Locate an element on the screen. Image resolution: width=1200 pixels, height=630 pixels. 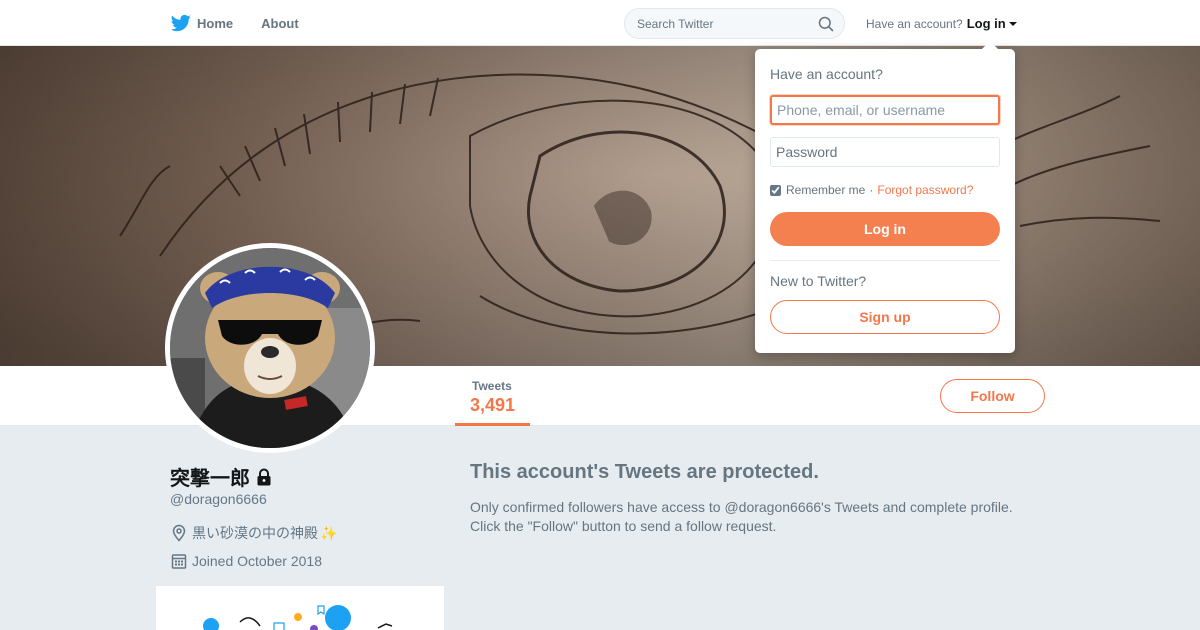
profile-join-date: Joined October 2018 is located at coordinates (246, 561).